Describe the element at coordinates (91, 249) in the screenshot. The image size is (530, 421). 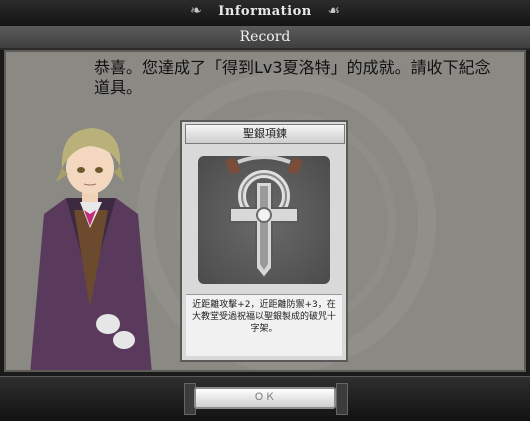
I see `character-portrait` at that location.